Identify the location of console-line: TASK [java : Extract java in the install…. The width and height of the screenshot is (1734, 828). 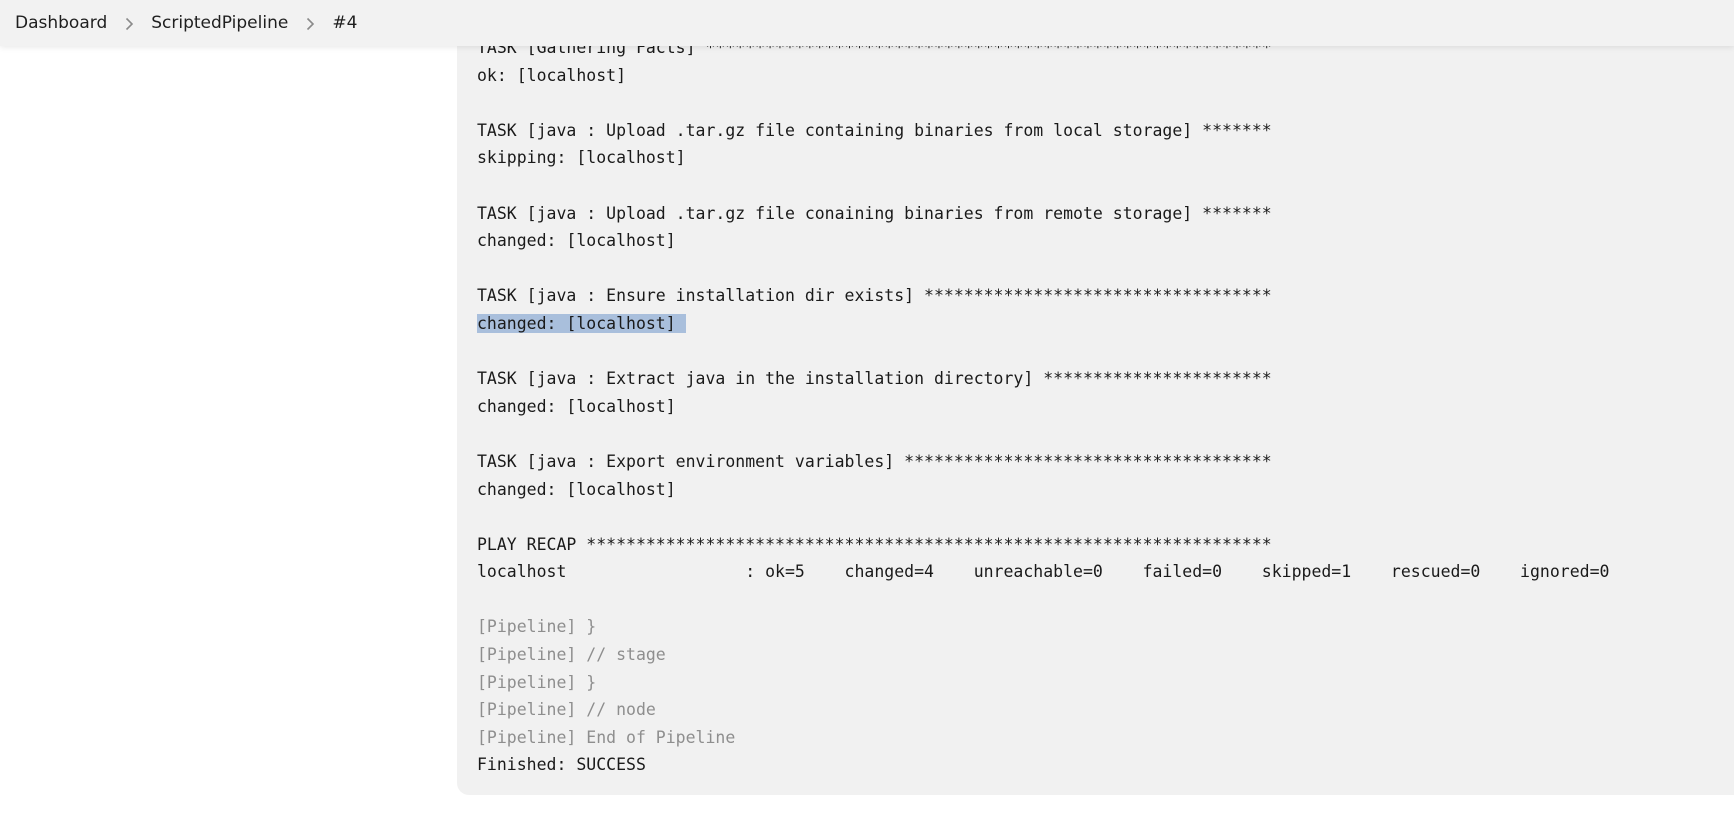
(1043, 379).